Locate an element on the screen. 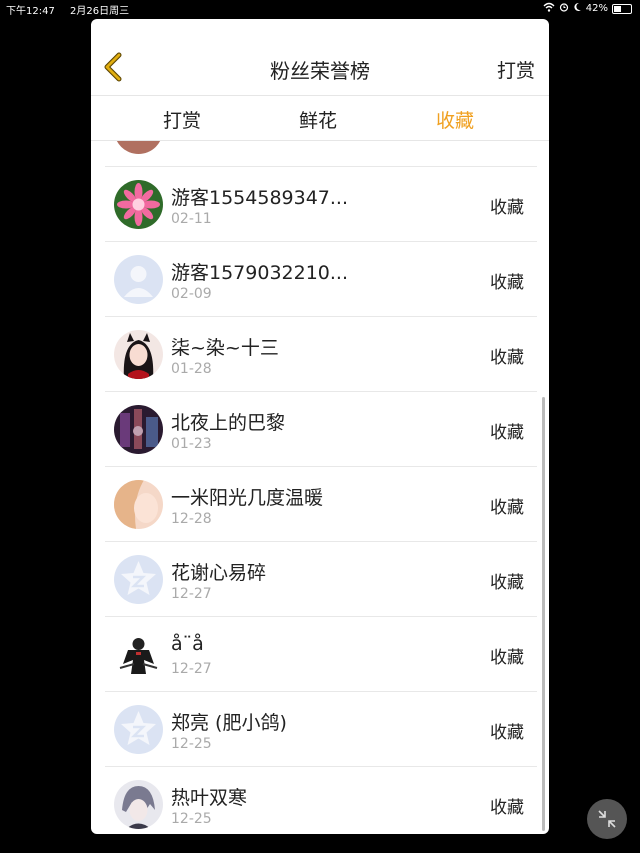 This screenshot has width=640, height=853. scrollbar is located at coordinates (543, 614).